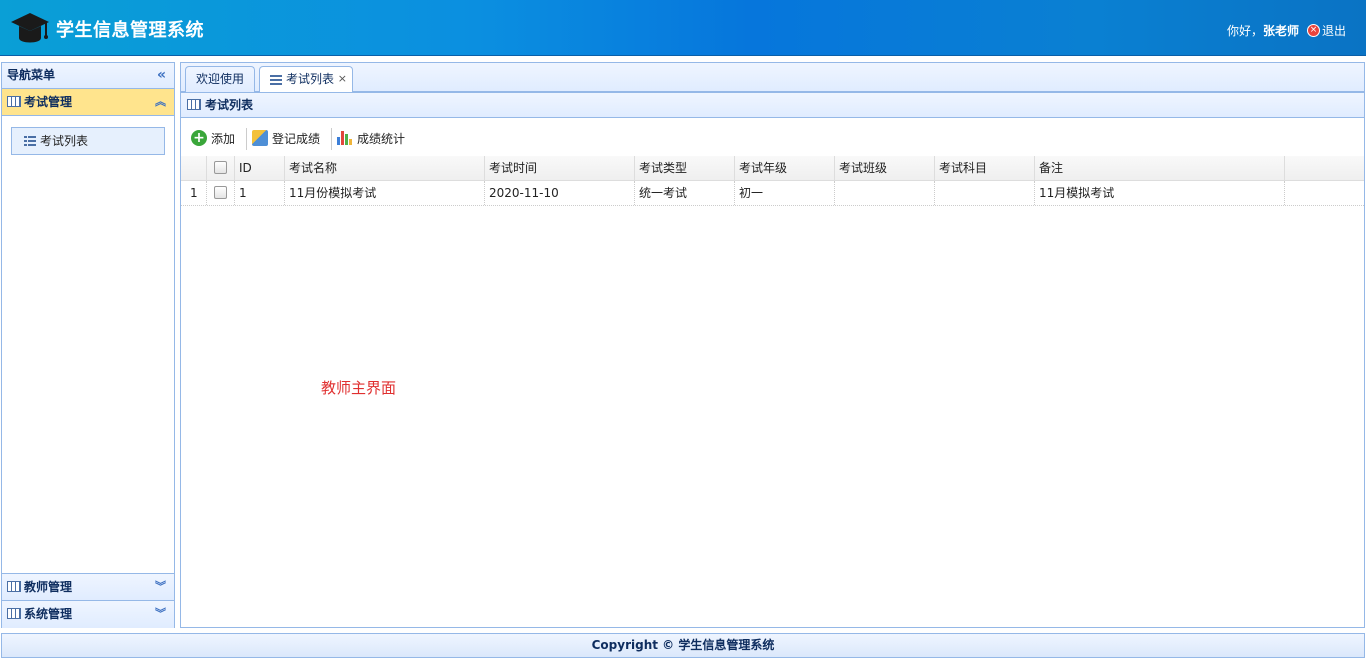 The height and width of the screenshot is (658, 1366). What do you see at coordinates (31, 75) in the screenshot?
I see `sidebar-title: 导航菜单` at bounding box center [31, 75].